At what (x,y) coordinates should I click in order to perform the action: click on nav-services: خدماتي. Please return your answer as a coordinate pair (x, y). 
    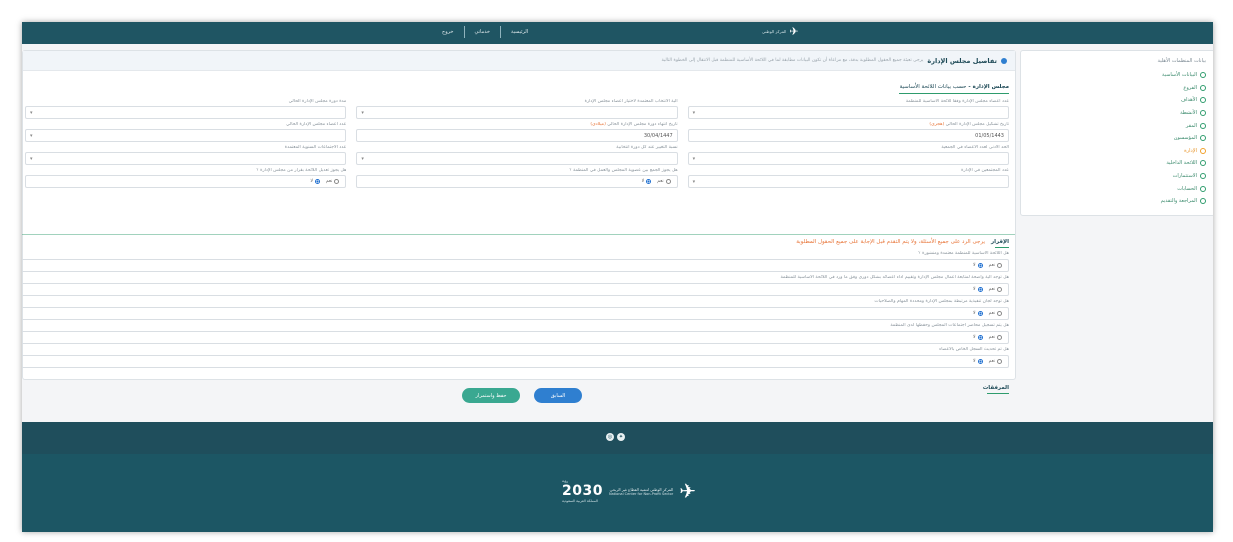
    Looking at the image, I should click on (482, 32).